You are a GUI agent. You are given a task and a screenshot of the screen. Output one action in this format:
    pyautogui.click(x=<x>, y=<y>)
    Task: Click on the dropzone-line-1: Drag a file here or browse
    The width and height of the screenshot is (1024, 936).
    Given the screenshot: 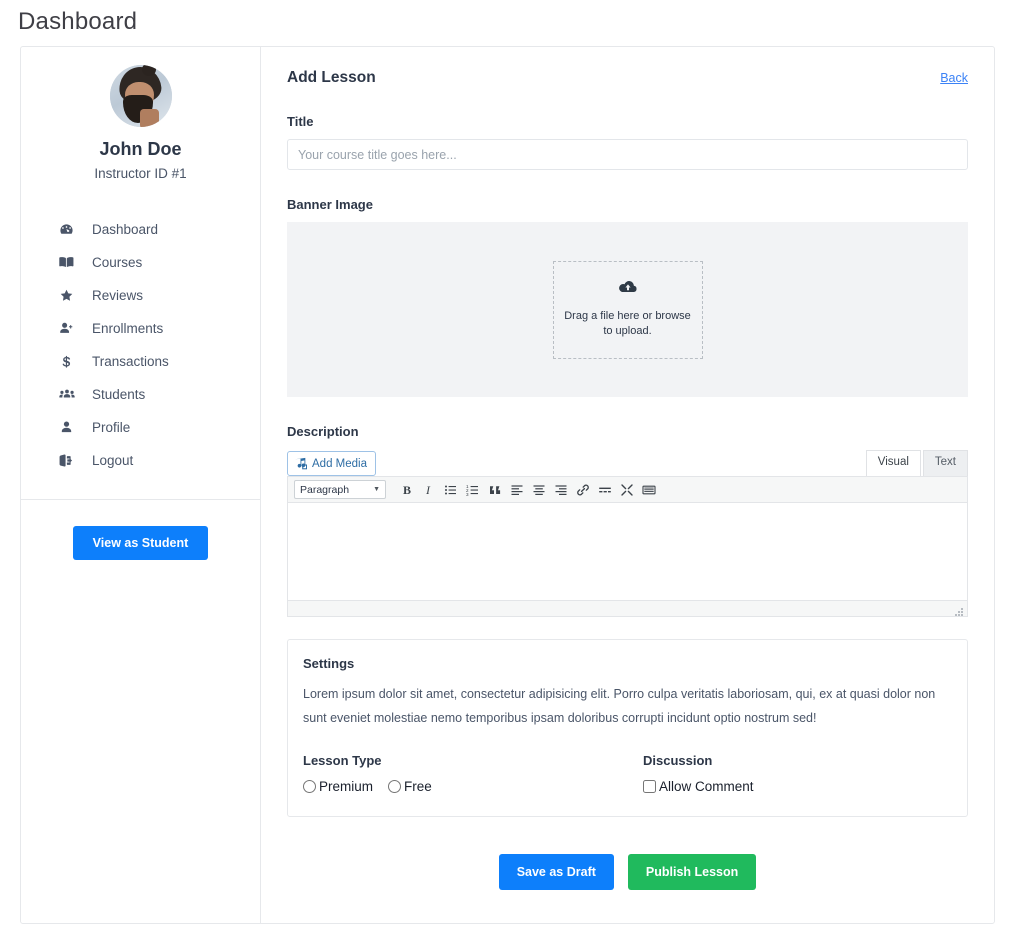 What is the action you would take?
    pyautogui.click(x=627, y=316)
    